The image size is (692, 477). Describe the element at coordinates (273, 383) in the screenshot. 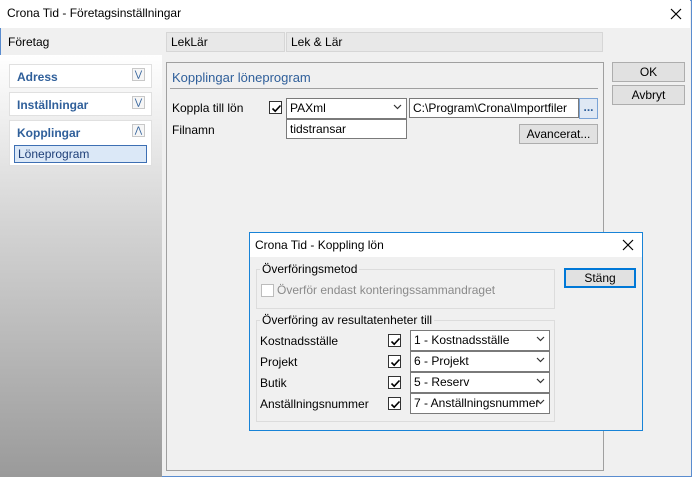

I see `unit-row-label: Butik` at that location.